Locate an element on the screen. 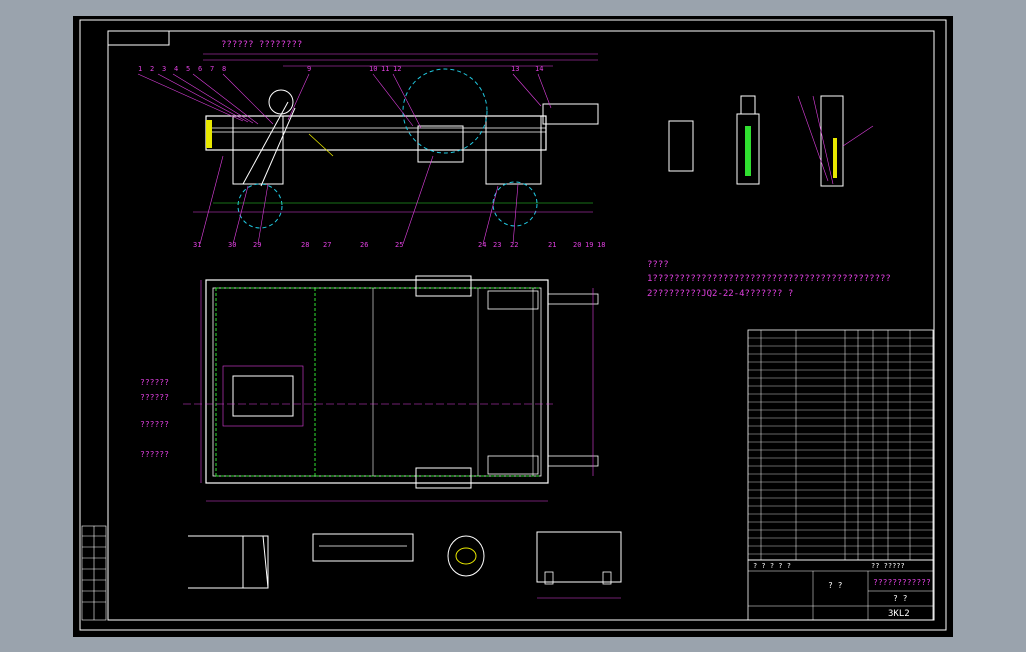 The height and width of the screenshot is (652, 1026). callout-22: 22 is located at coordinates (514, 245).